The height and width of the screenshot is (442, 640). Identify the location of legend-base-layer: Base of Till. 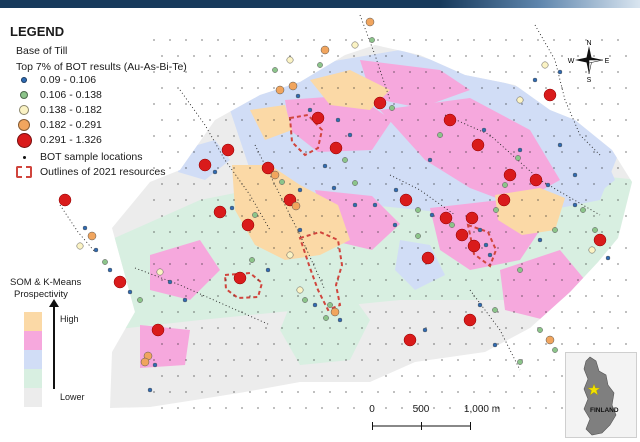
(42, 51).